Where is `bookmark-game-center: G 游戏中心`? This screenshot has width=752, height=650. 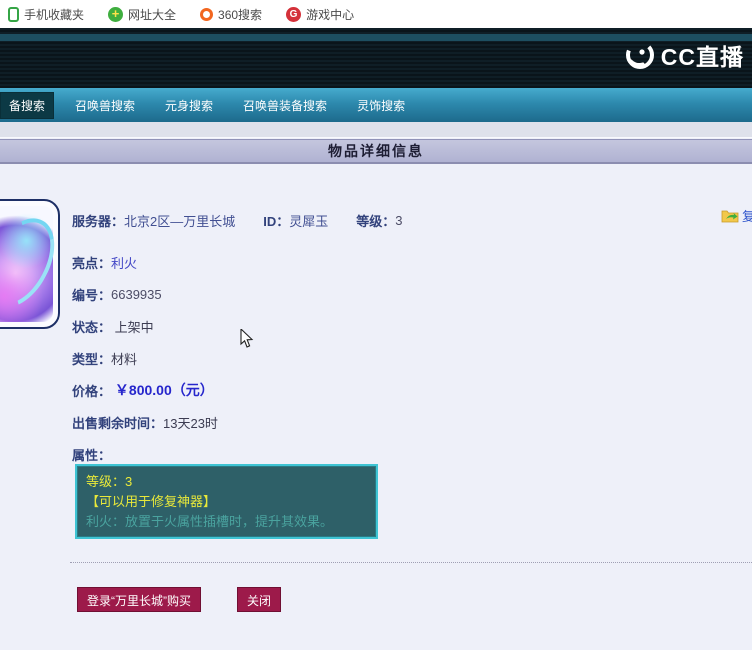
bookmark-game-center: G 游戏中心 is located at coordinates (320, 14).